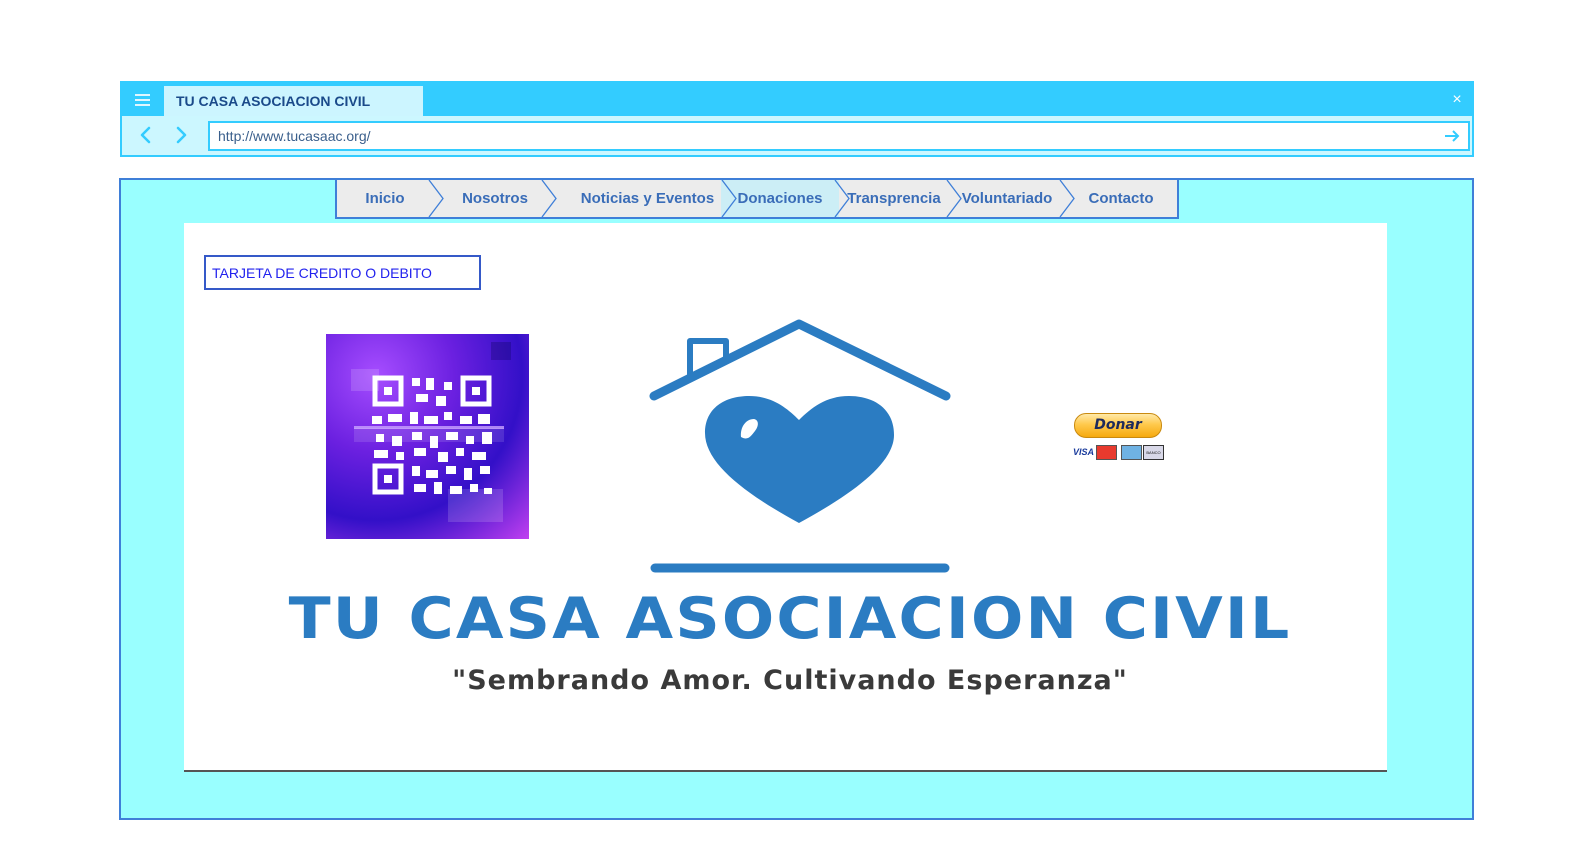  Describe the element at coordinates (780, 198) in the screenshot. I see `nav-item-donaciones: Donaciones` at that location.